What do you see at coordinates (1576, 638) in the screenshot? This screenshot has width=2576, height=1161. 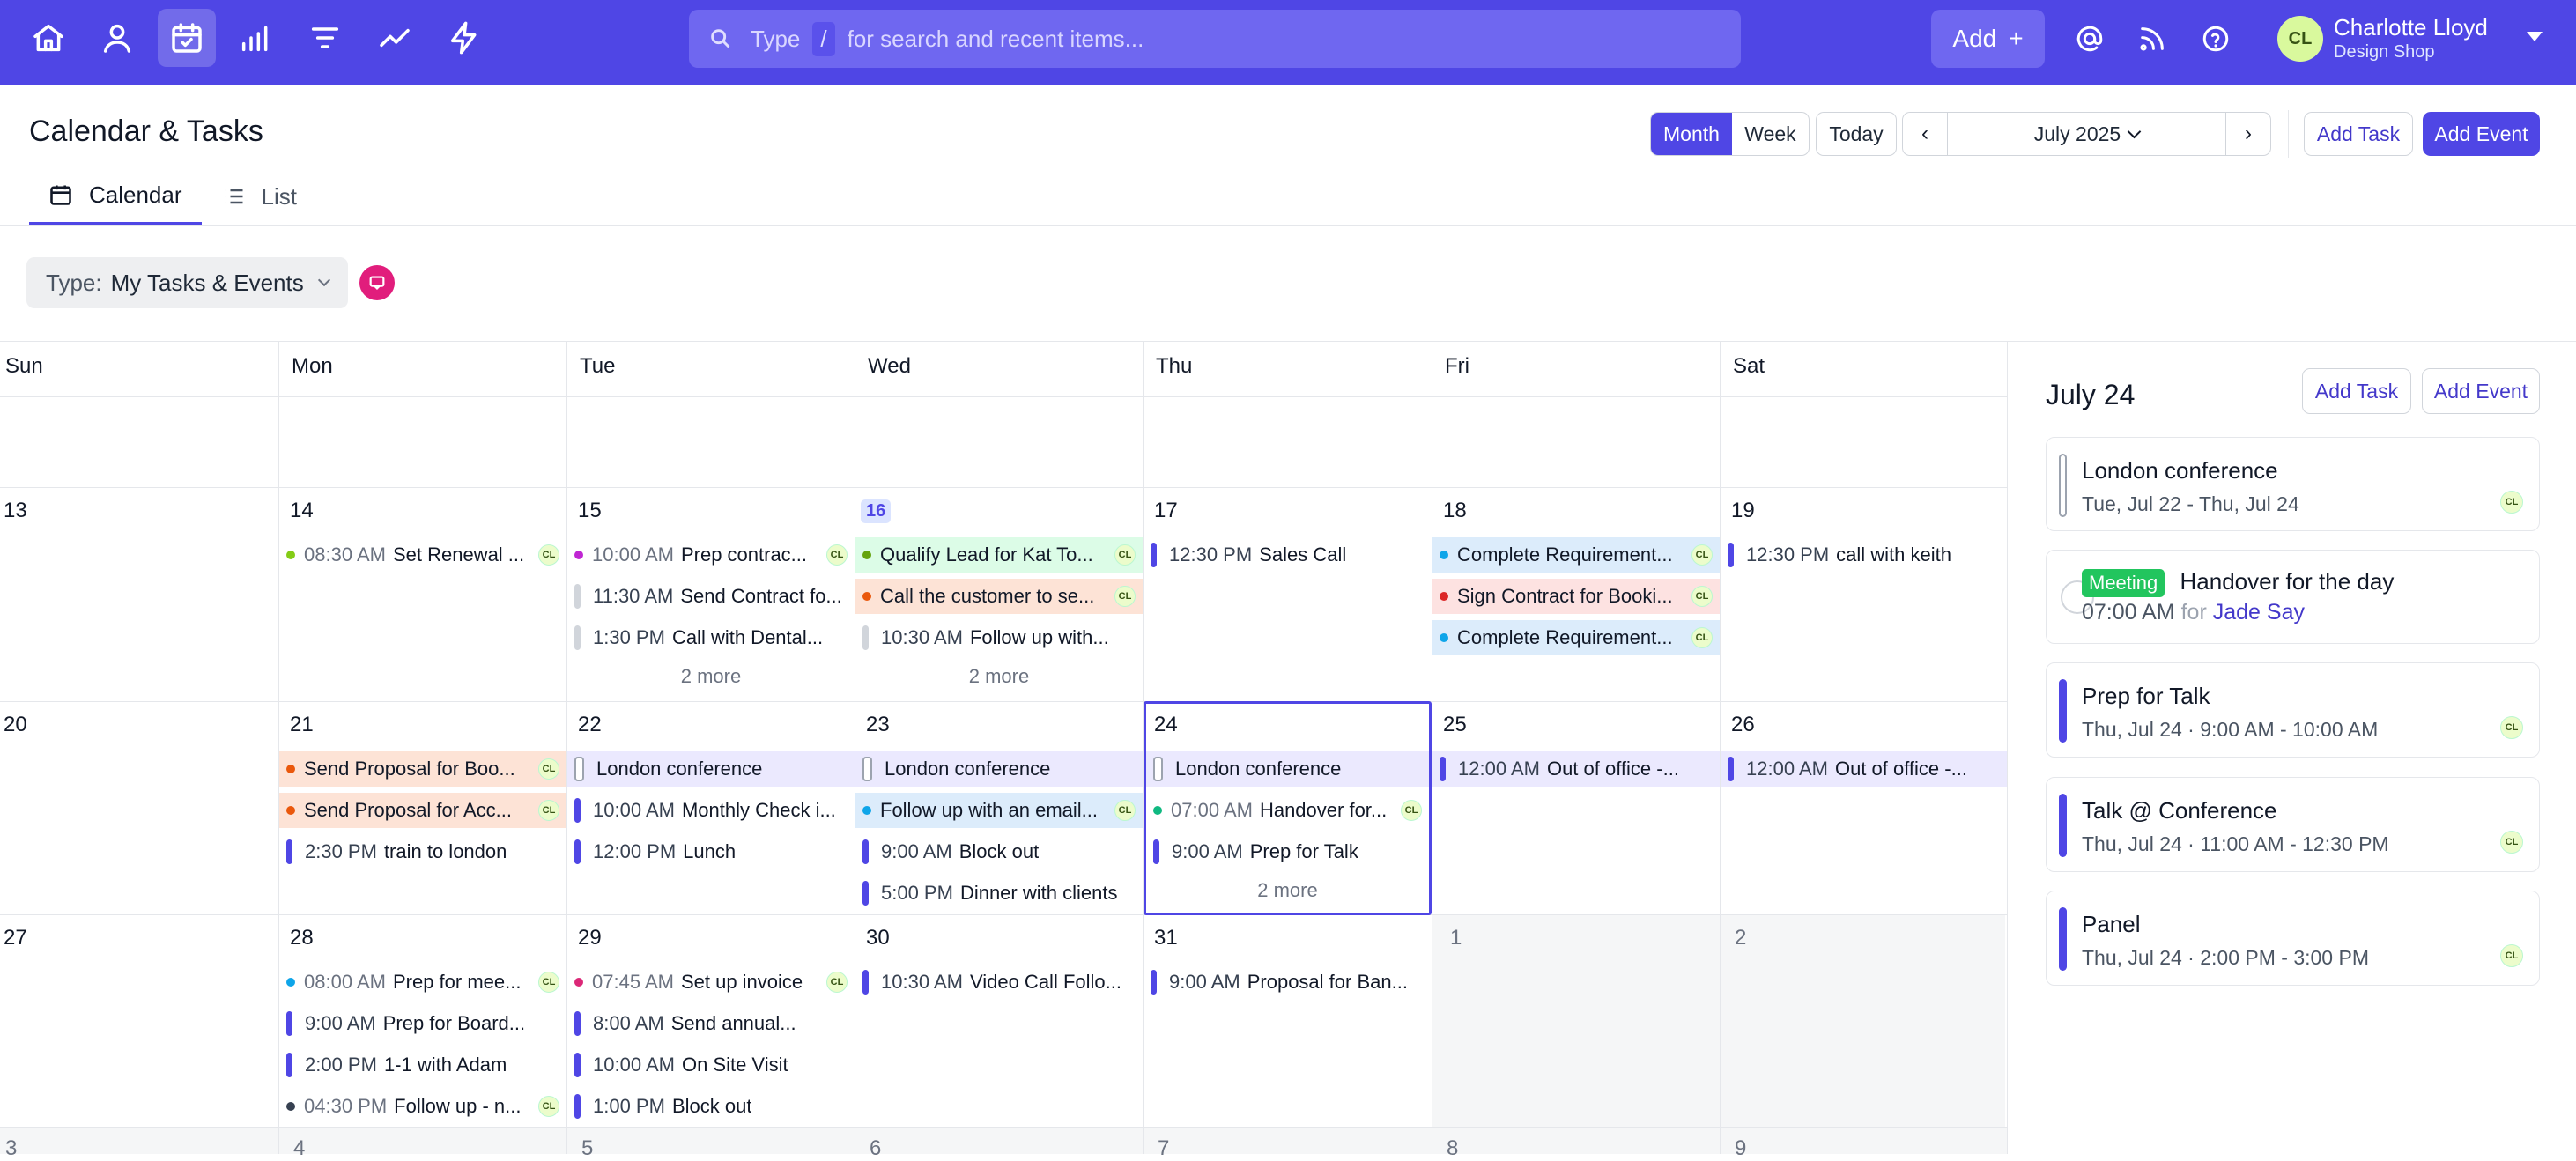 I see `calendar-task: Complete Requirement... CL` at bounding box center [1576, 638].